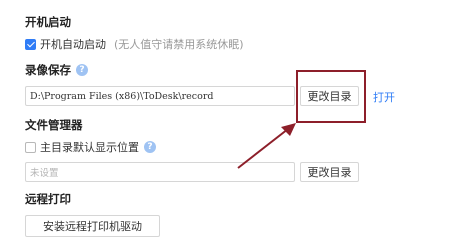  What do you see at coordinates (30, 147) in the screenshot?
I see `default-location-checkbox` at bounding box center [30, 147].